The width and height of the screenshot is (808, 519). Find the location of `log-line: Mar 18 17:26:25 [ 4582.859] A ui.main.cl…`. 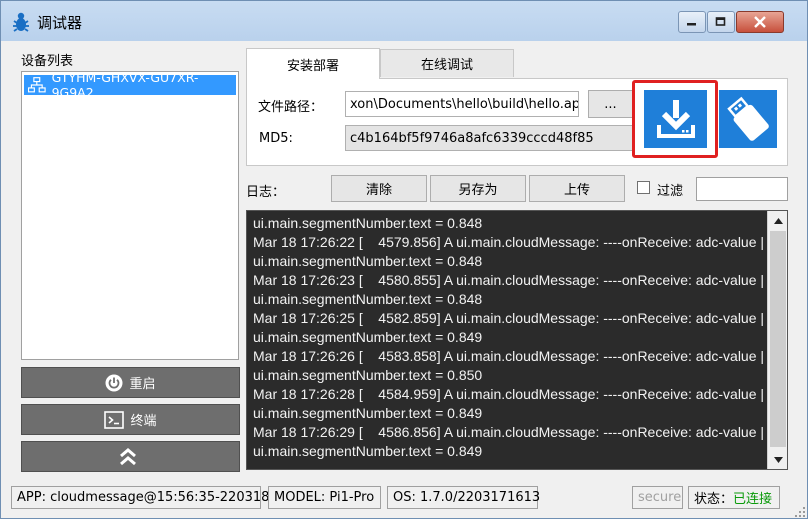

log-line: Mar 18 17:26:25 [ 4582.859] A ui.main.cl… is located at coordinates (509, 318).